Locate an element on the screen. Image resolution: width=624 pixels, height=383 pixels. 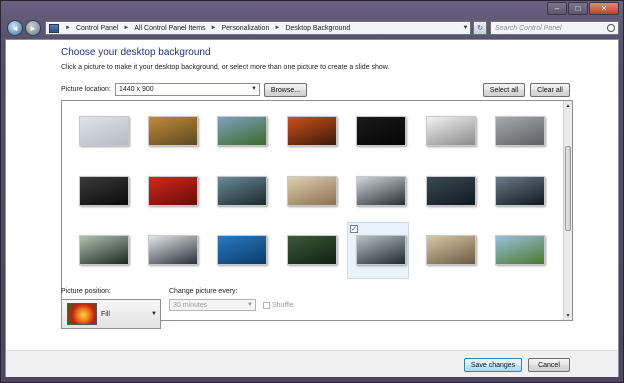
forward-button: ► is located at coordinates (33, 28).